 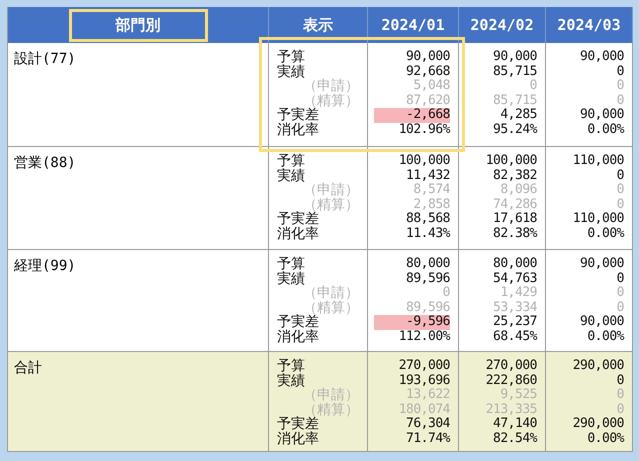 What do you see at coordinates (413, 25) in the screenshot?
I see `column-header: 2024/01` at bounding box center [413, 25].